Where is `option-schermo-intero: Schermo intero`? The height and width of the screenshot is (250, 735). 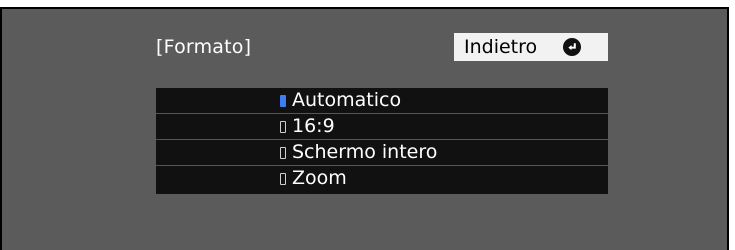 option-schermo-intero: Schermo intero is located at coordinates (382, 153).